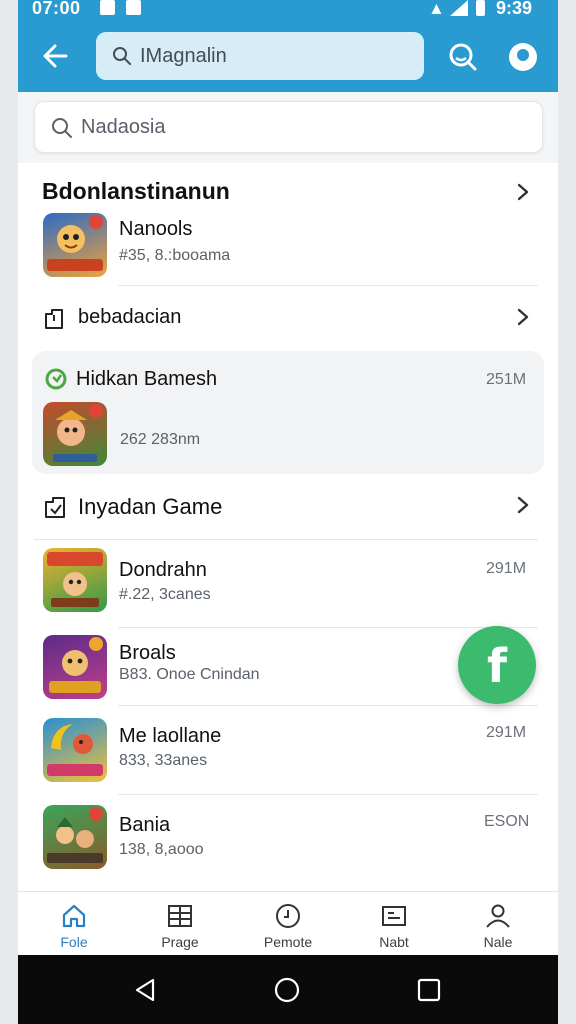 The width and height of the screenshot is (576, 1024). What do you see at coordinates (170, 736) in the screenshot?
I see `app-name: Me laollane` at bounding box center [170, 736].